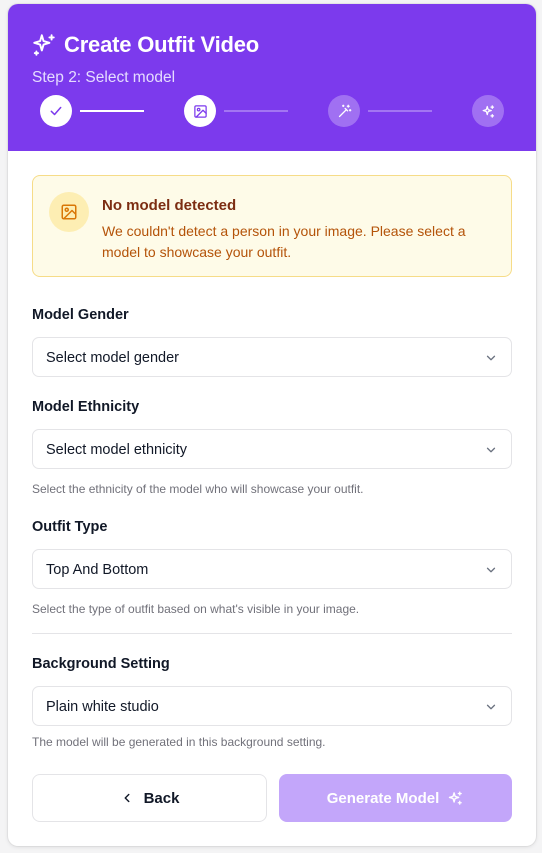 The height and width of the screenshot is (853, 542). Describe the element at coordinates (383, 798) in the screenshot. I see `generate-button-label: Generate Model` at that location.